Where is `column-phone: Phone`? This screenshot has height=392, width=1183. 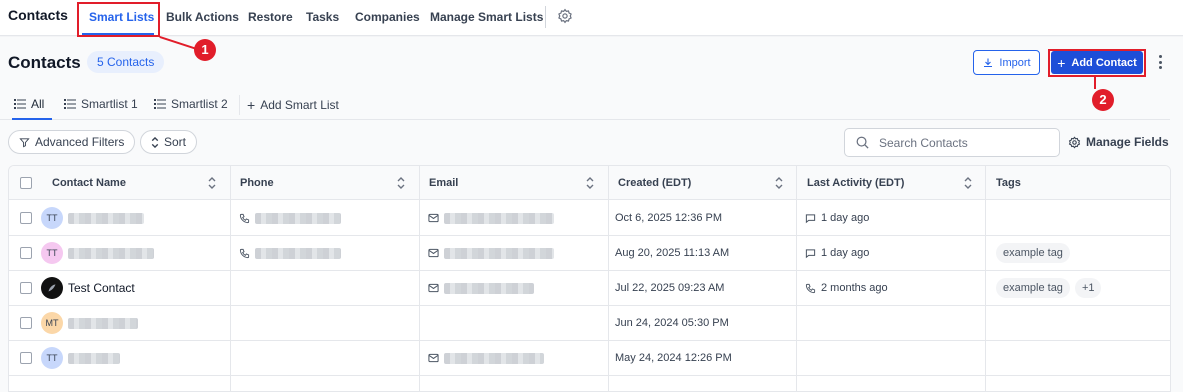
column-phone: Phone is located at coordinates (257, 183).